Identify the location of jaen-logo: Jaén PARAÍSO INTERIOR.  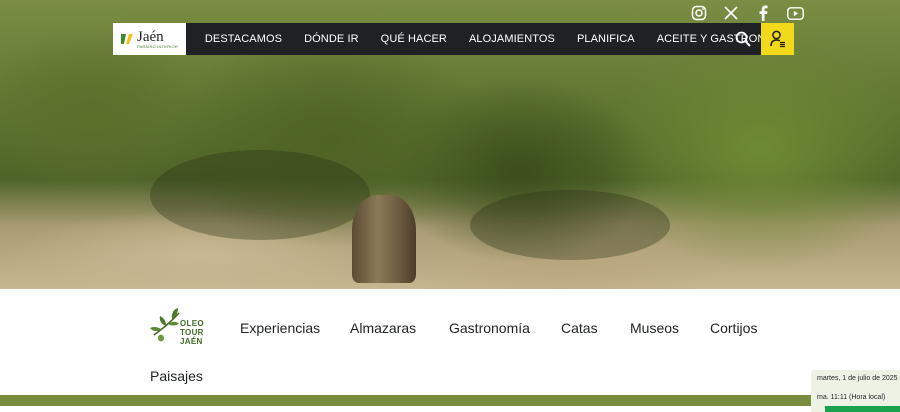
(149, 39).